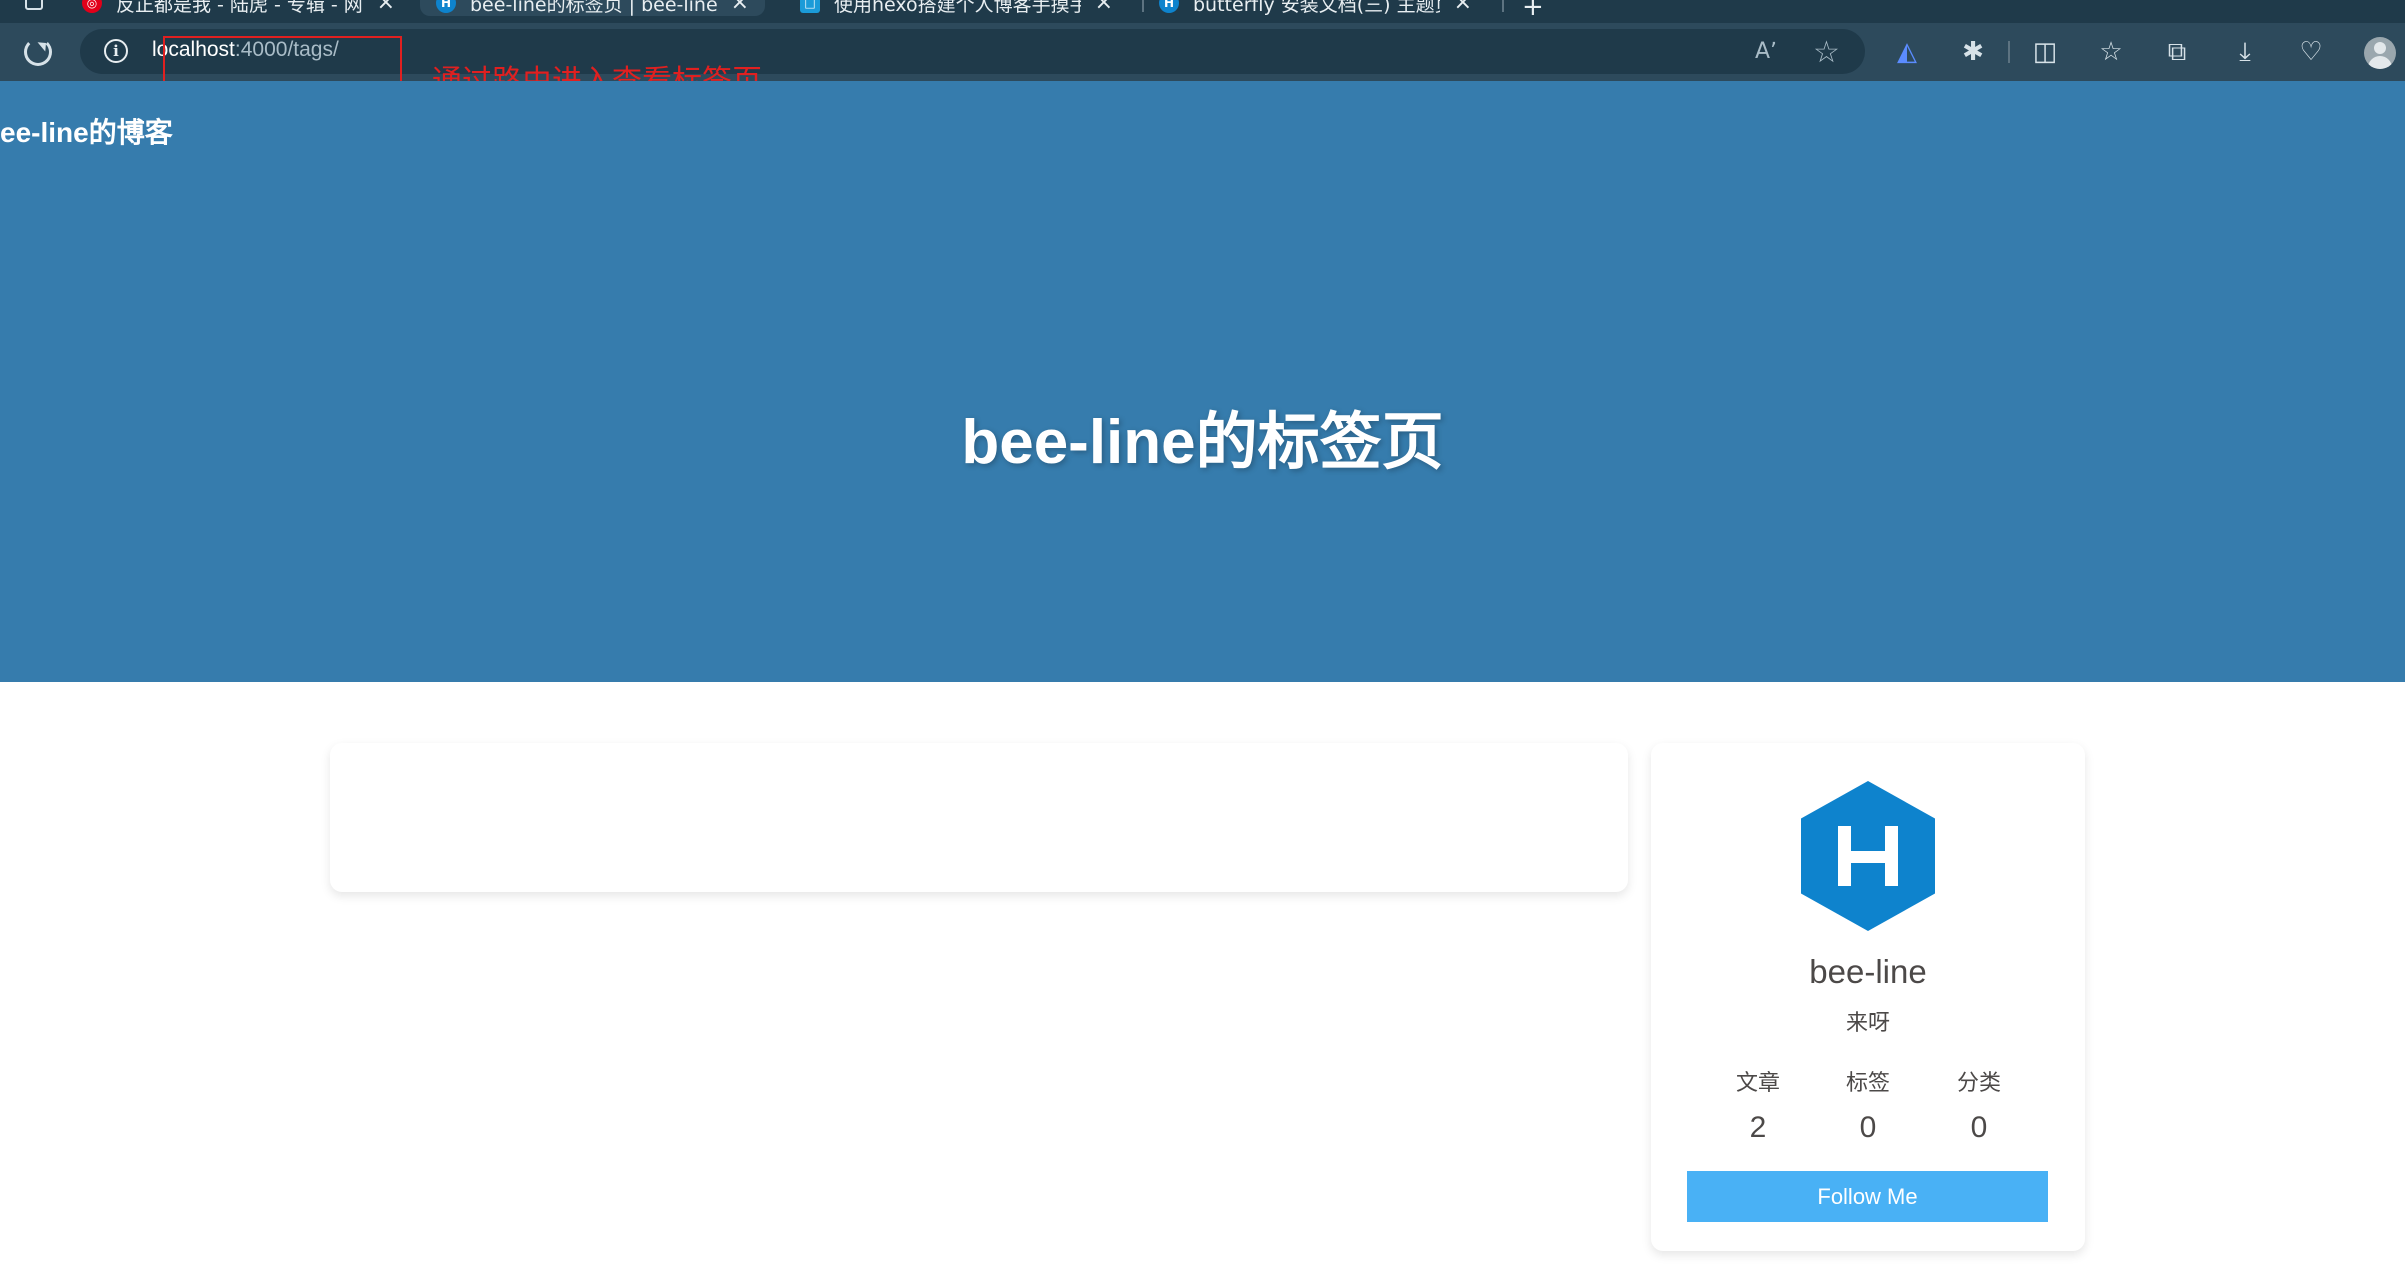  I want to click on stat-categories: 分类 0, so click(1979, 1105).